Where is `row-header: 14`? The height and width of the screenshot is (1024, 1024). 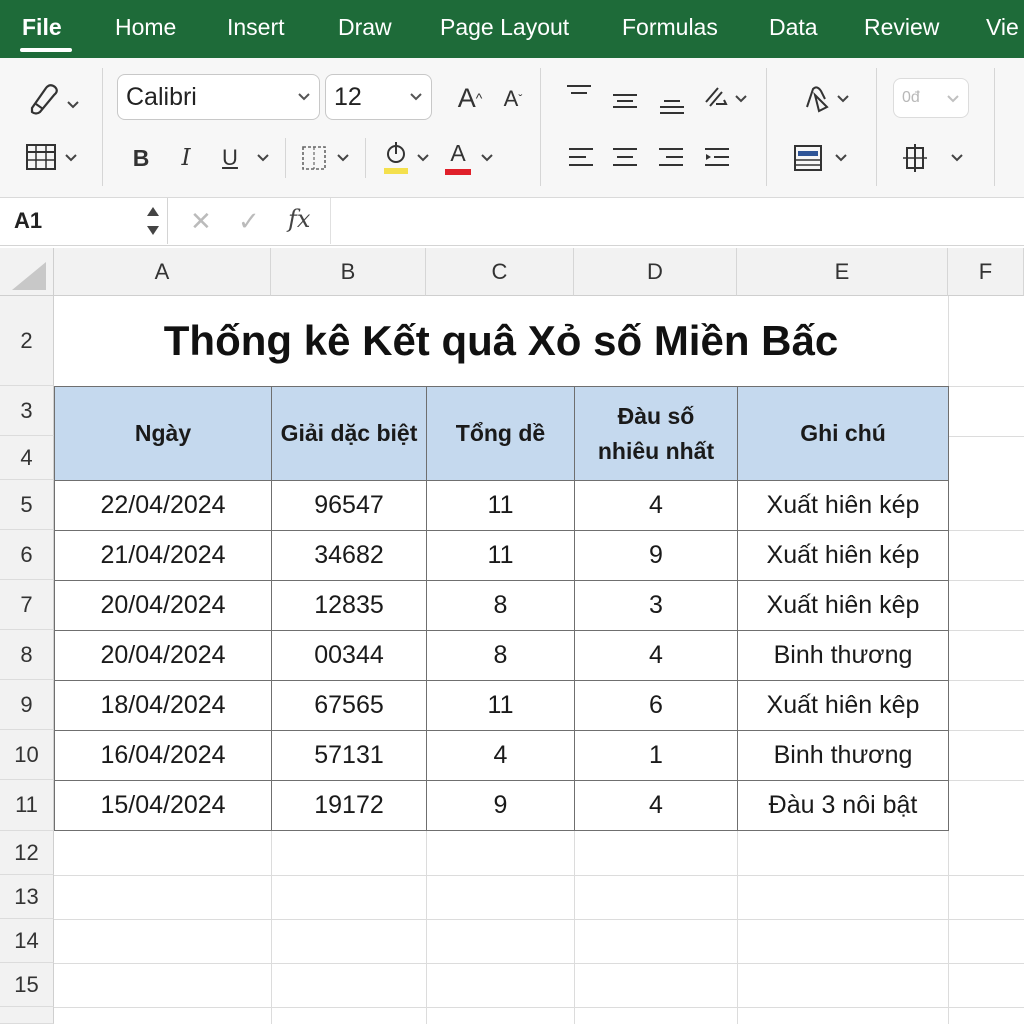
row-header: 14 is located at coordinates (27, 941).